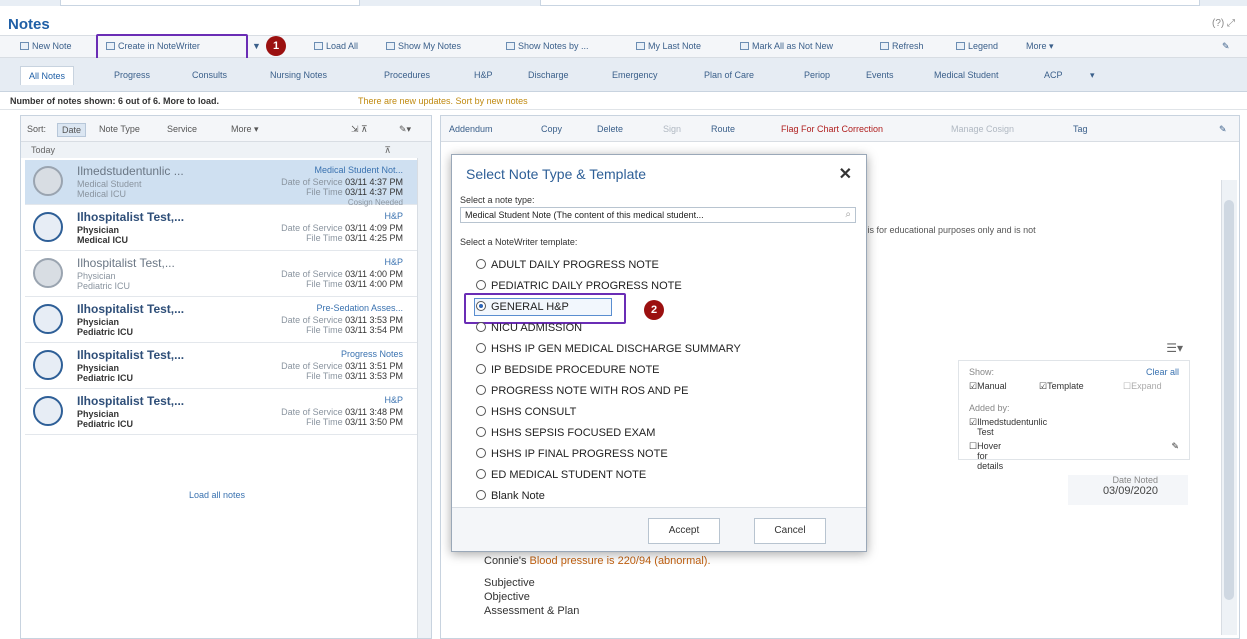 This screenshot has width=1247, height=639. Describe the element at coordinates (1174, 348) in the screenshot. I see `filter-menu-icon: ☰▾` at that location.